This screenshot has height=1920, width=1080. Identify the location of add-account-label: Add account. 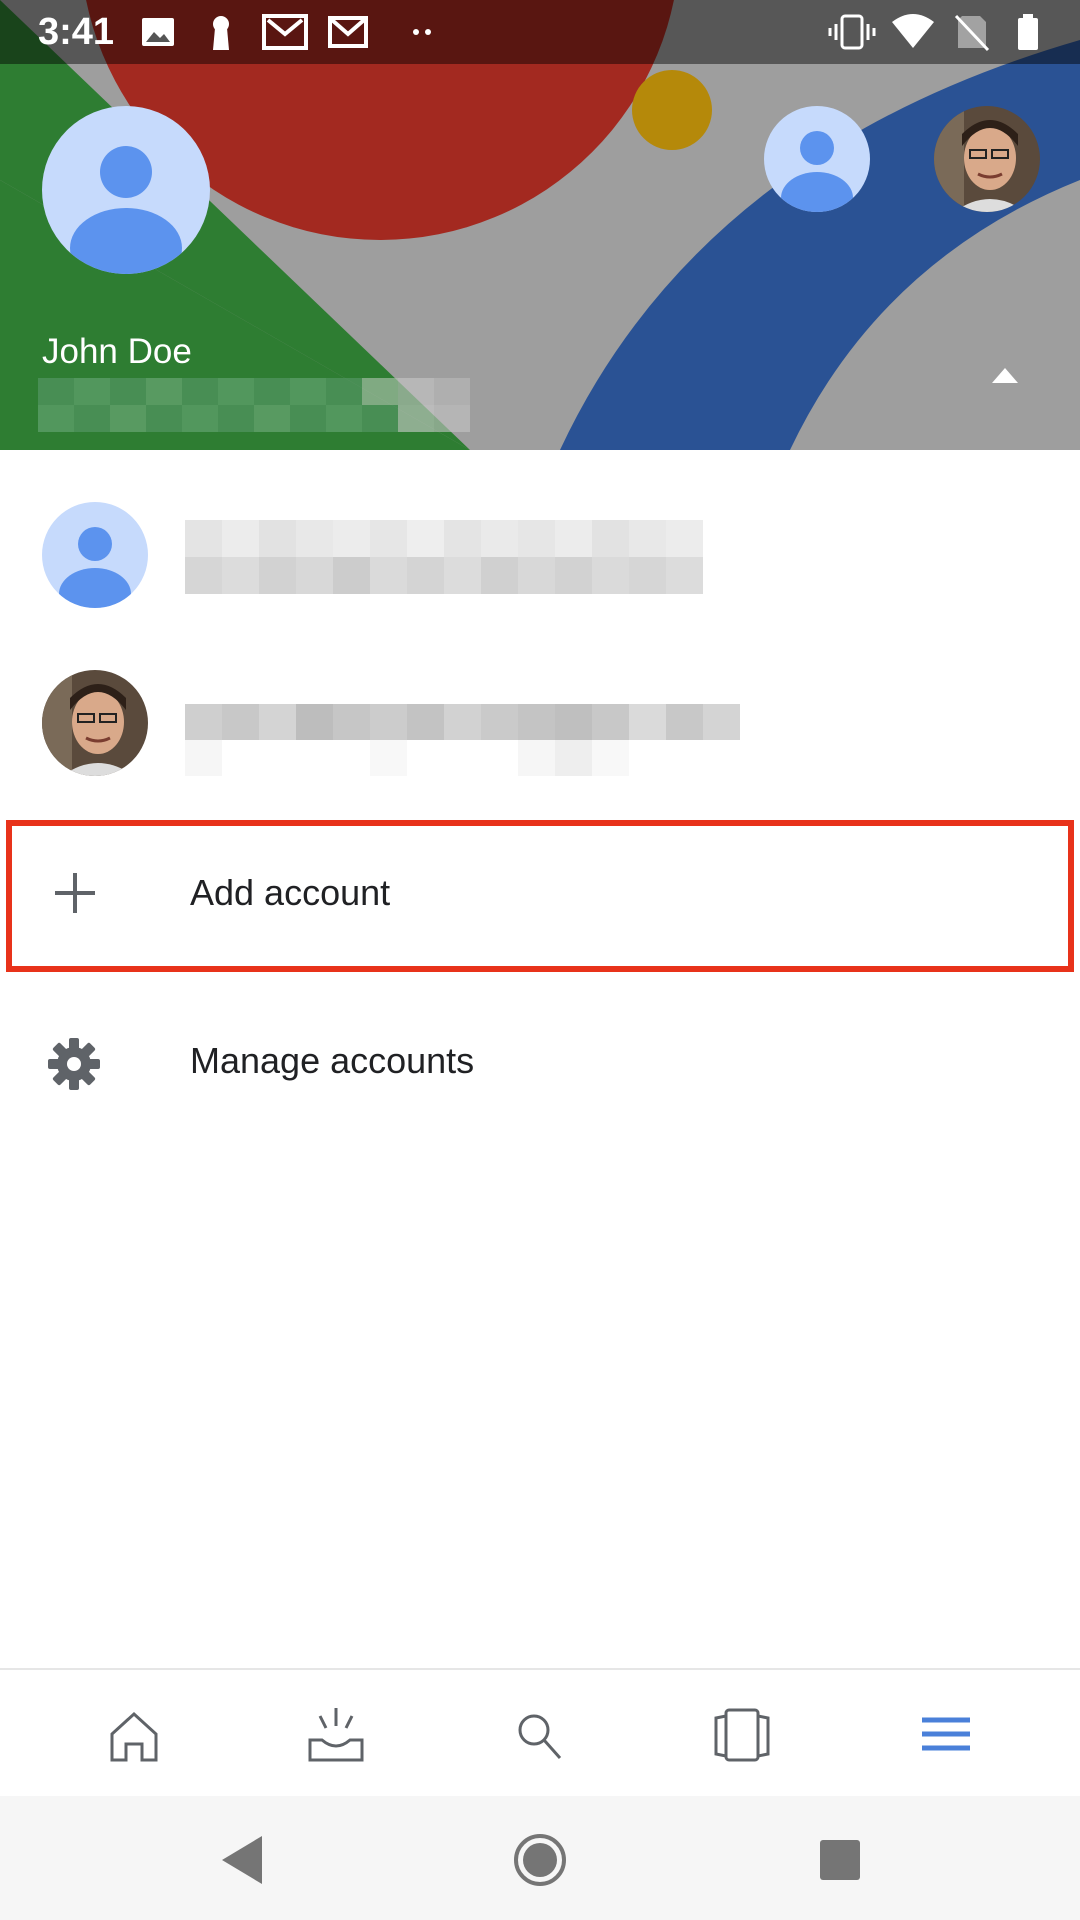
(290, 892).